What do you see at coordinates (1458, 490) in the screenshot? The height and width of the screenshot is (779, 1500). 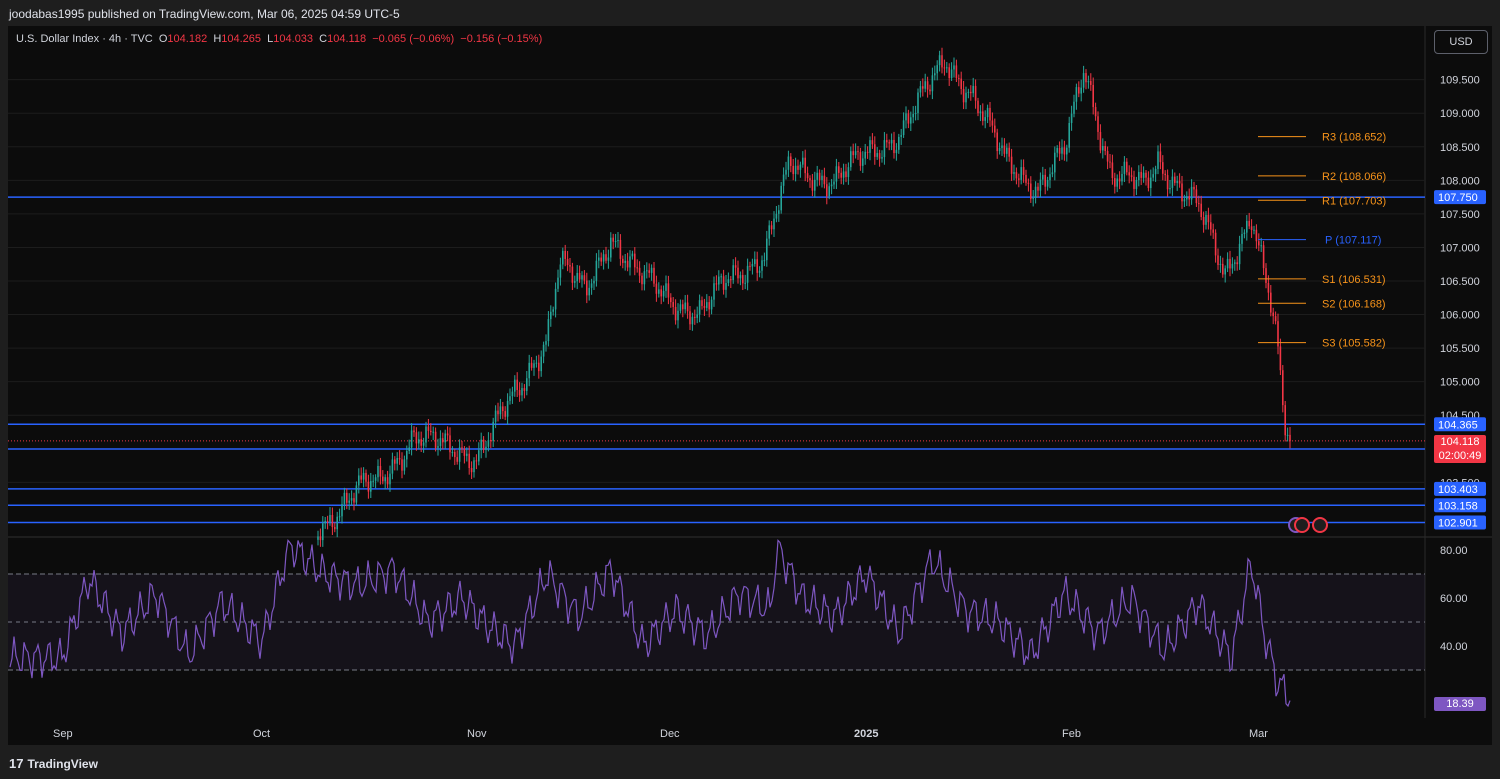 I see `horizontal-level-value-3: 103.403` at bounding box center [1458, 490].